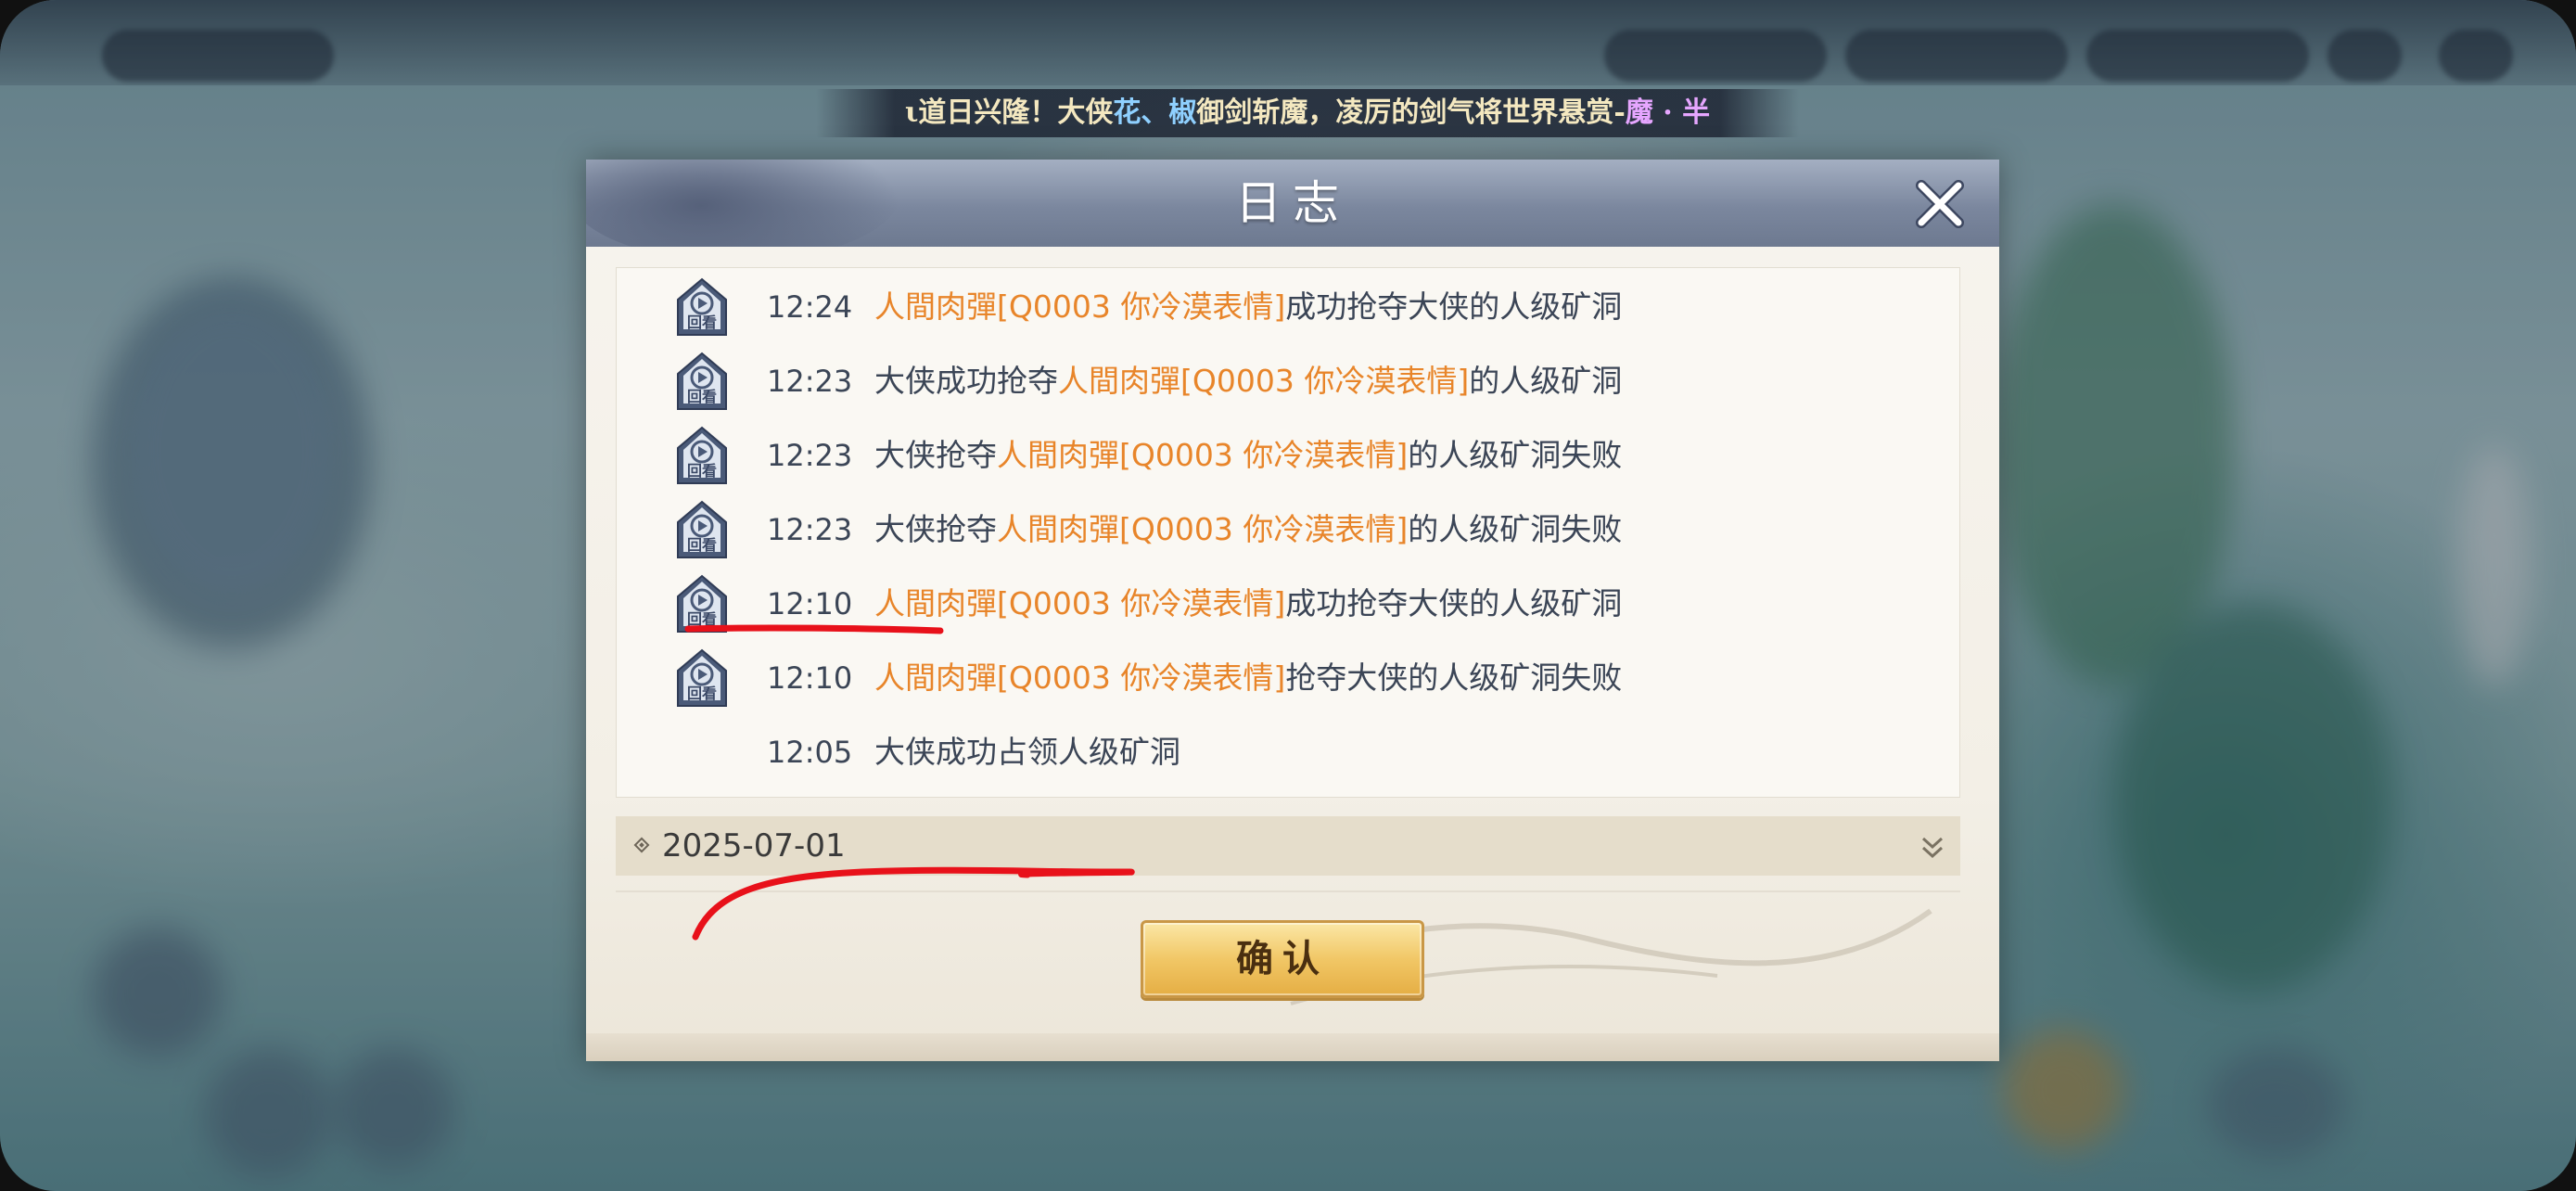  Describe the element at coordinates (1546, 381) in the screenshot. I see `log-message-text: 的人级矿洞` at that location.